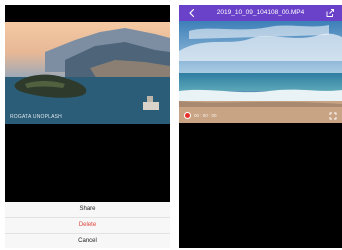 Image resolution: width=342 pixels, height=250 pixels. What do you see at coordinates (333, 116) in the screenshot?
I see `fullscreen-icon` at bounding box center [333, 116].